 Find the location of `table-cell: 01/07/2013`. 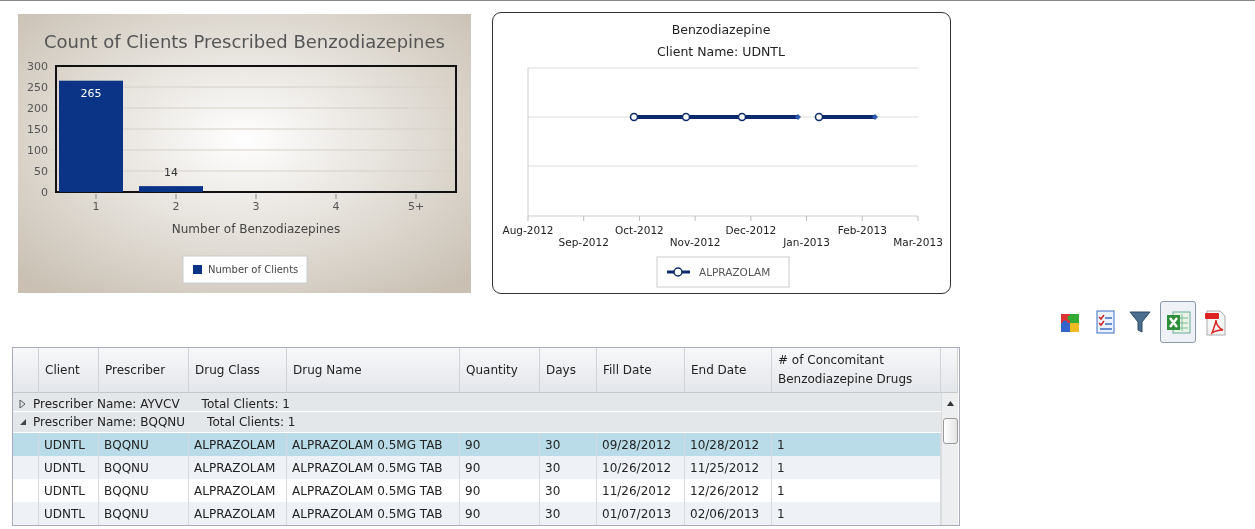

table-cell: 01/07/2013 is located at coordinates (641, 513).